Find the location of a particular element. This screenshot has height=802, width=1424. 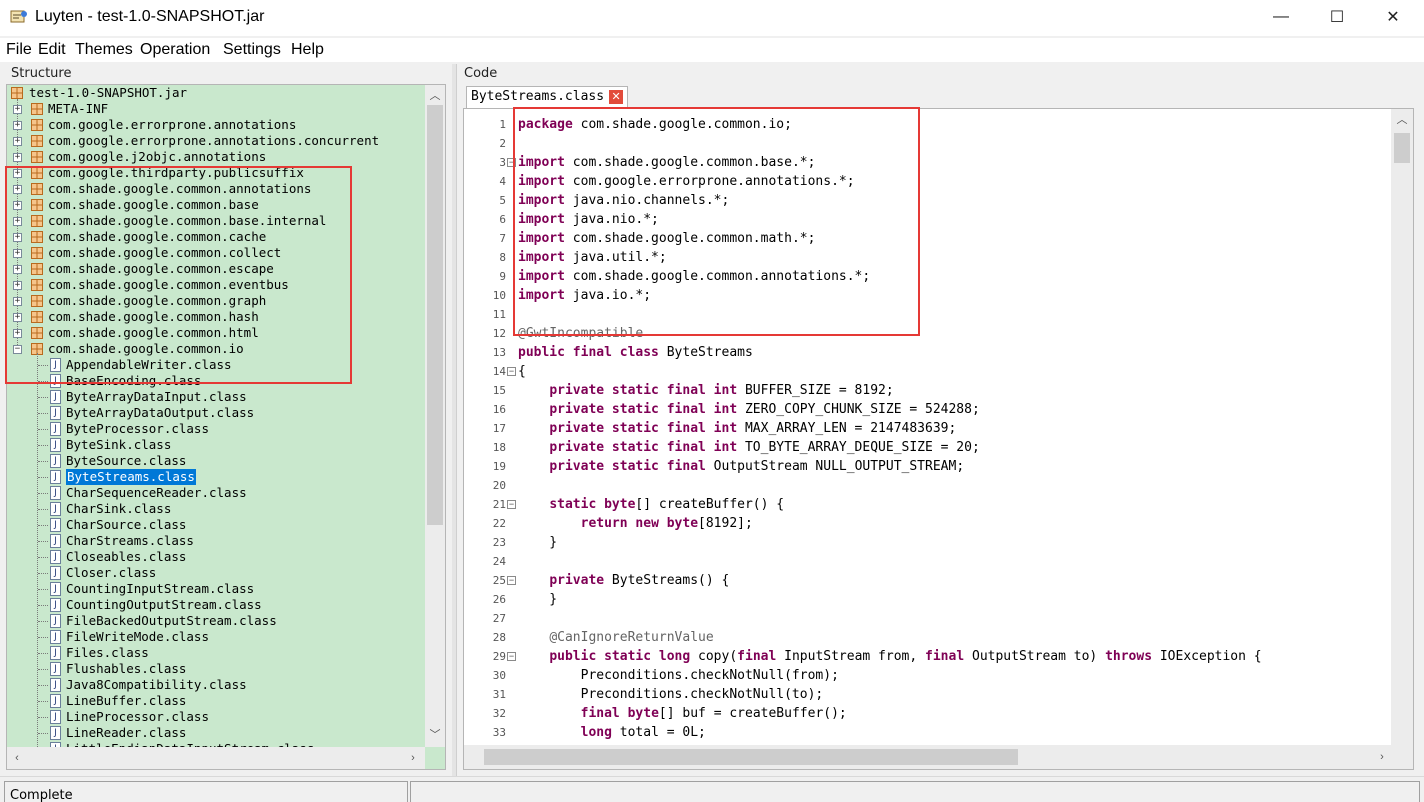

scroll-up-icon: ︿ is located at coordinates (435, 96).